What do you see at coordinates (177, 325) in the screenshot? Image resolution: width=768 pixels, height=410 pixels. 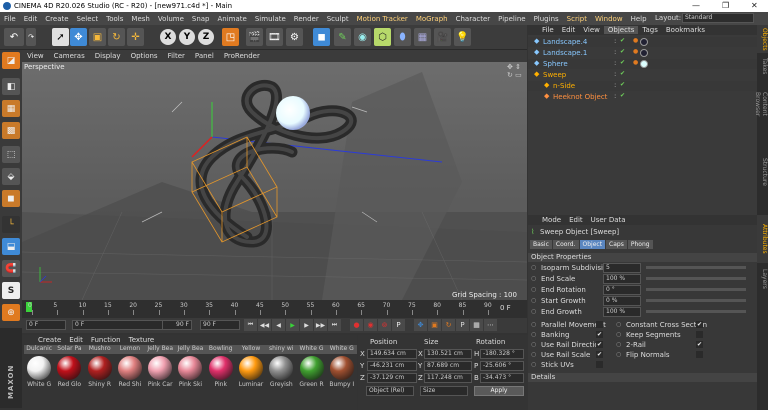 I see `end-frame-slider: 90 F` at bounding box center [177, 325].